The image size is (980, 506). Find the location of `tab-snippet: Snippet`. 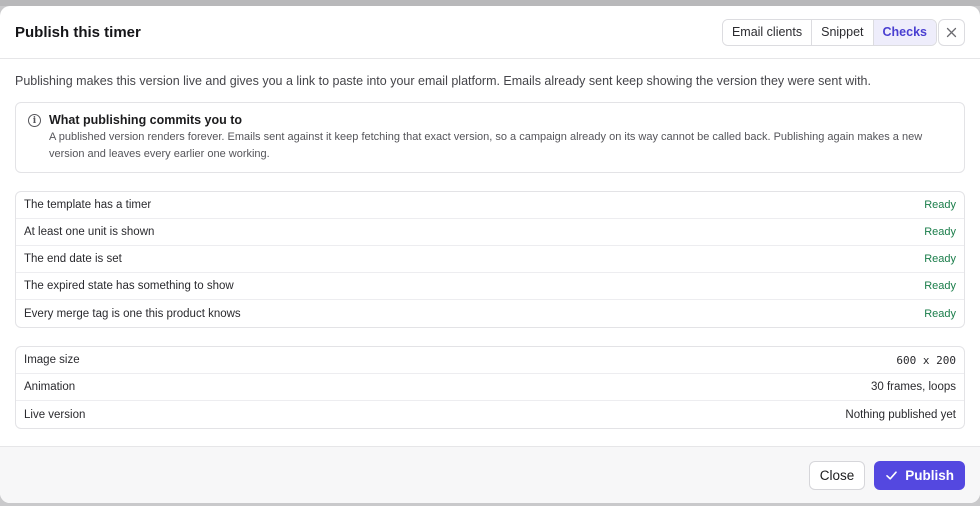

tab-snippet: Snippet is located at coordinates (843, 32).